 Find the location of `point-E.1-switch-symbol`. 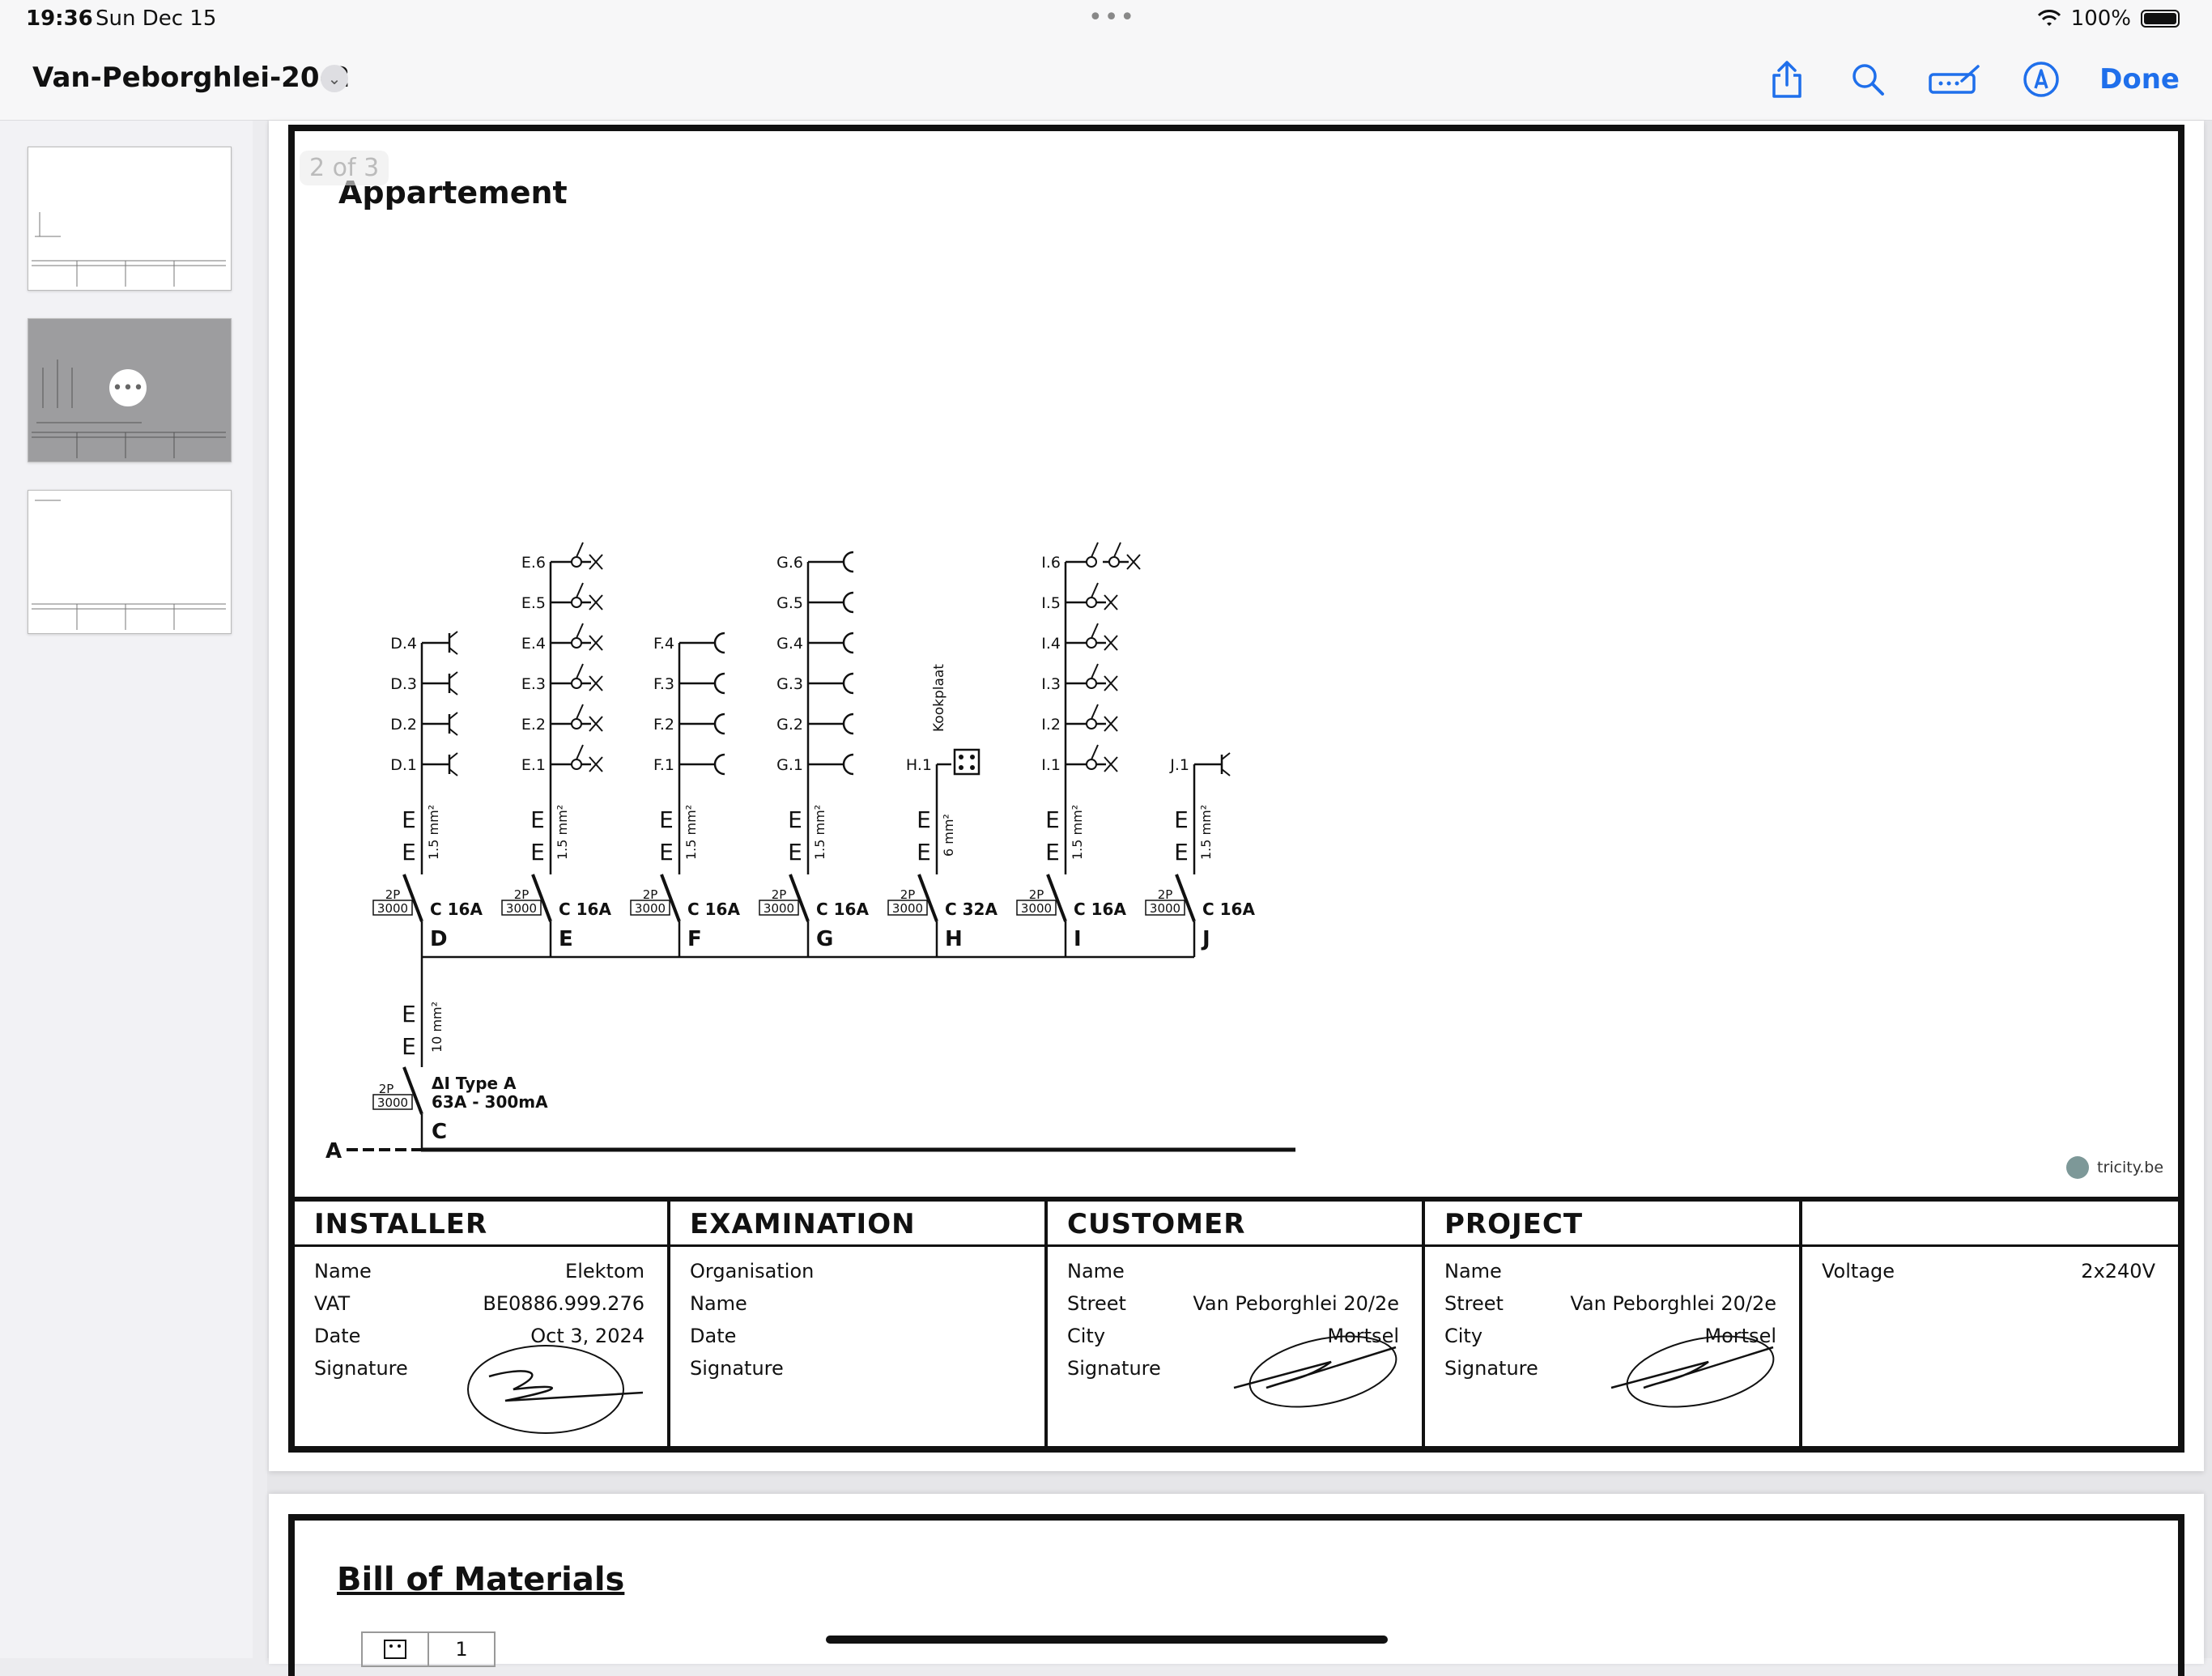

point-E.1-switch-symbol is located at coordinates (577, 764).